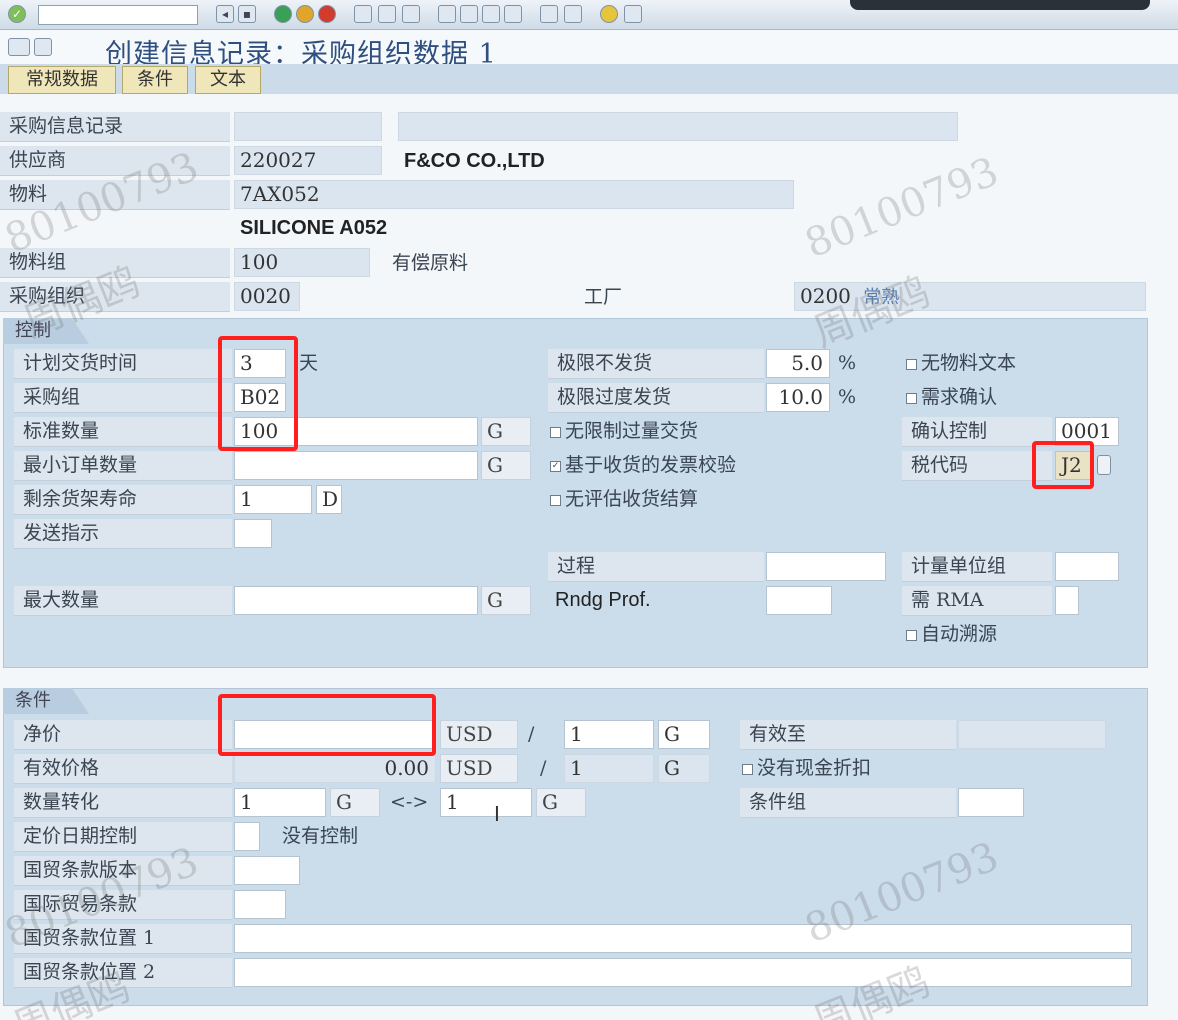 This screenshot has height=1020, width=1178. I want to click on exit-icon, so click(305, 14).